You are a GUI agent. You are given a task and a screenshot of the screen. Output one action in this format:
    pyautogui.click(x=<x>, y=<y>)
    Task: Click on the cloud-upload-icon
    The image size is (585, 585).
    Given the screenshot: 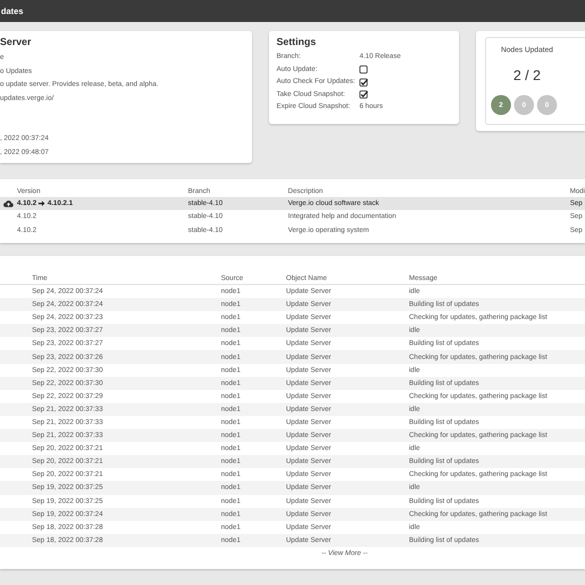 What is the action you would take?
    pyautogui.click(x=8, y=203)
    